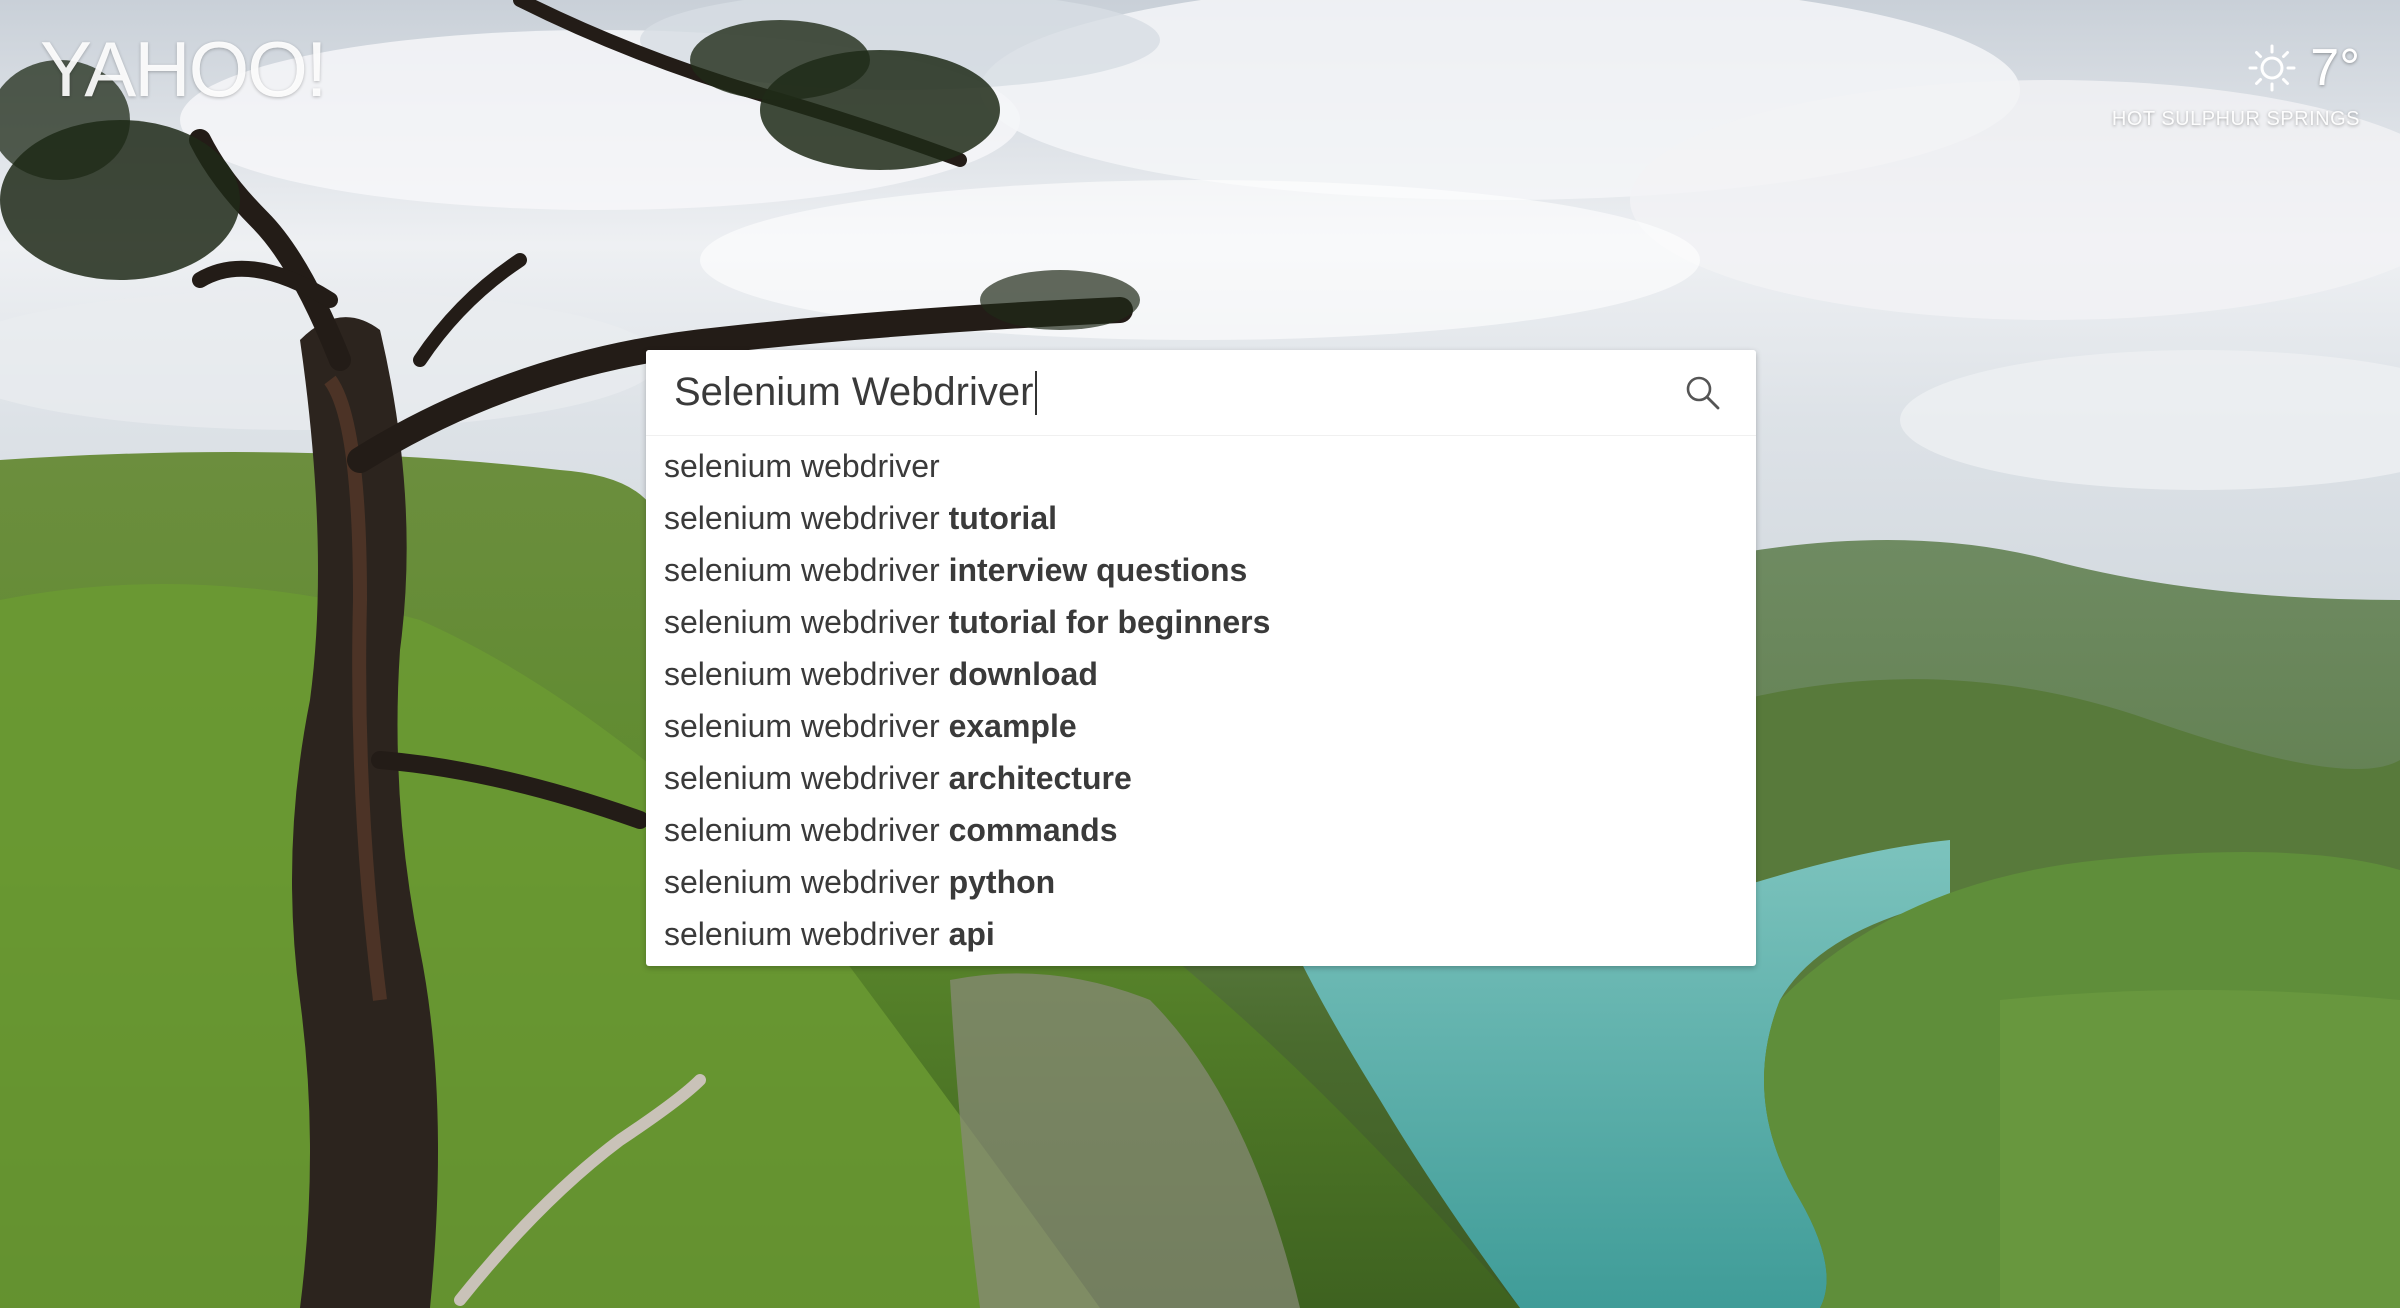  Describe the element at coordinates (1002, 518) in the screenshot. I see `suggestion-completion: tutorial` at that location.